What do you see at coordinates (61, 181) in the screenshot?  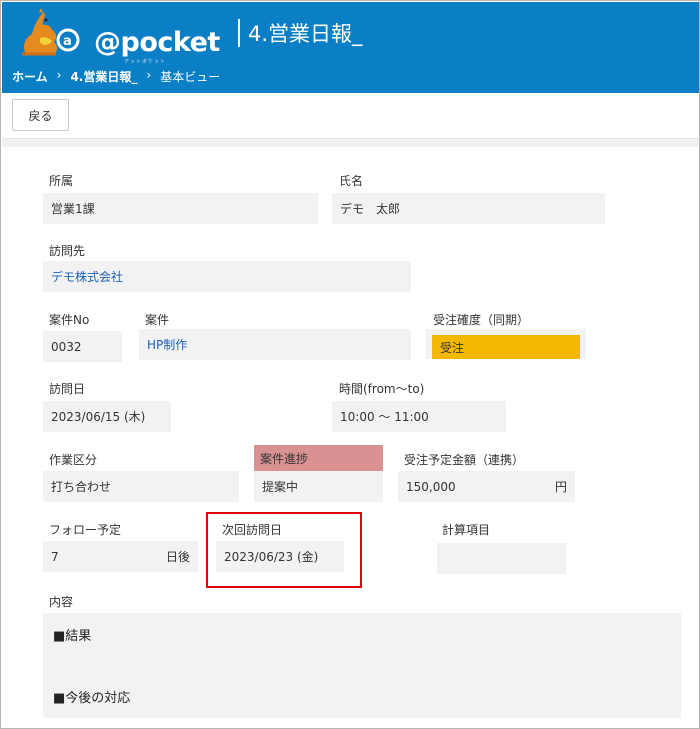 I see `affiliation-label: 所属` at bounding box center [61, 181].